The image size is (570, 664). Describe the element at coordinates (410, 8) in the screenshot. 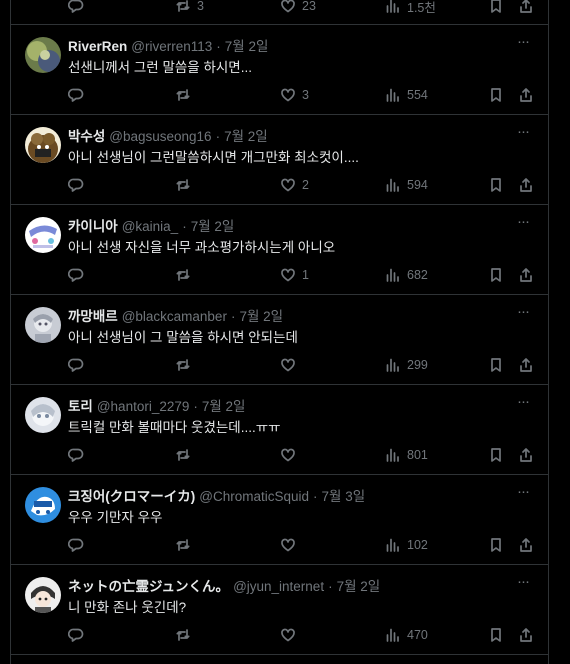

I see `views-button: 1.5천` at that location.